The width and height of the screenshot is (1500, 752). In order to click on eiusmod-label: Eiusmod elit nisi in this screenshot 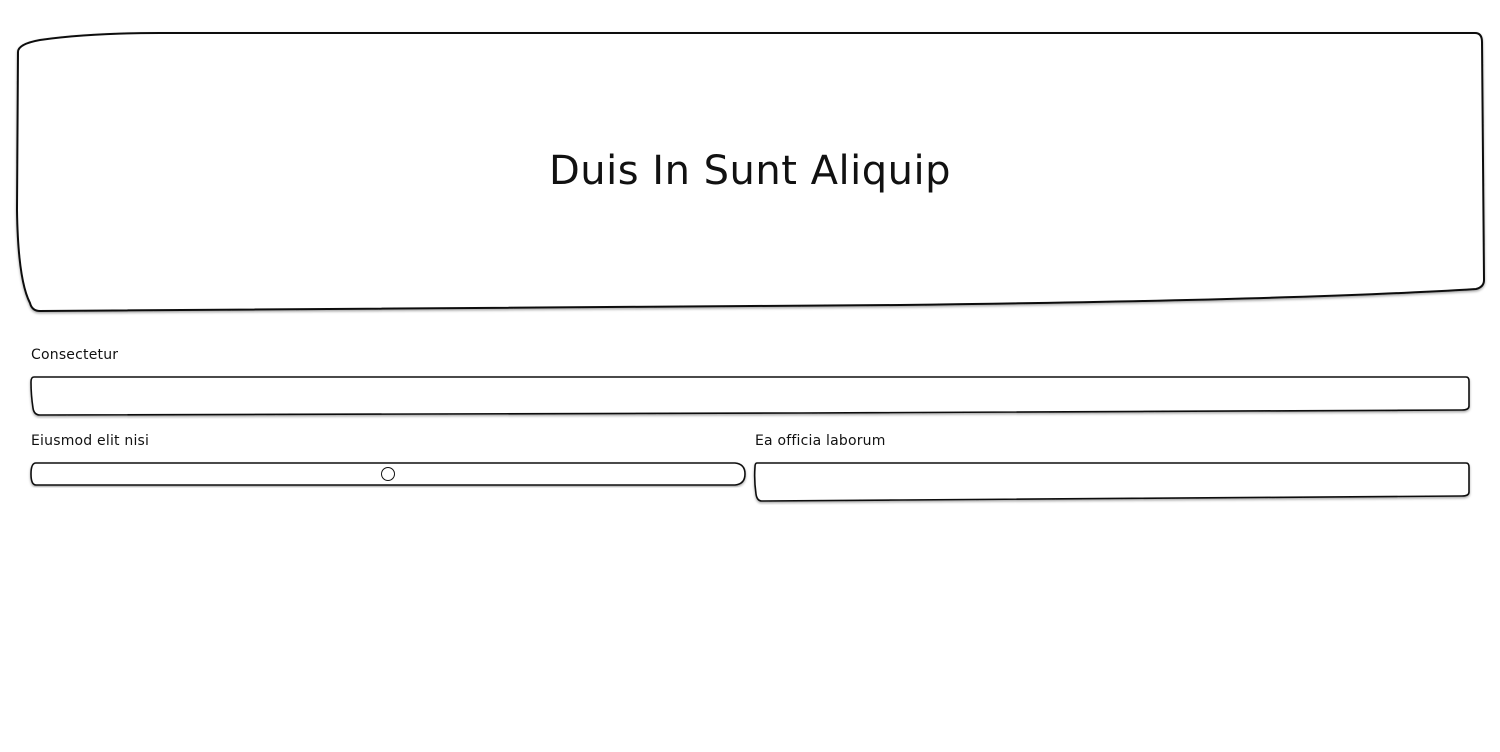, I will do `click(90, 441)`.